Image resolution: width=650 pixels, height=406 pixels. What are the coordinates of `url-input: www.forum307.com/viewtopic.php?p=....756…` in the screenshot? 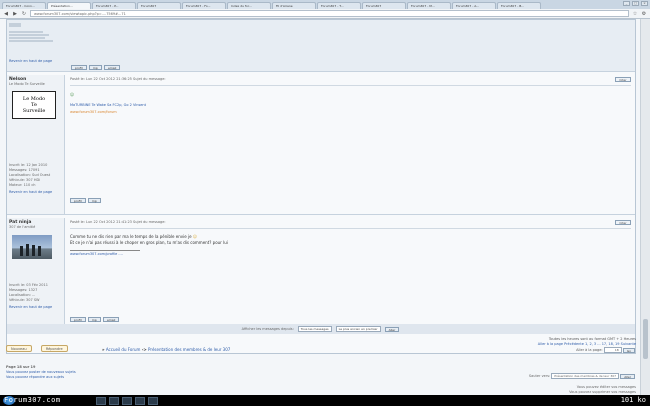 It's located at (329, 13).